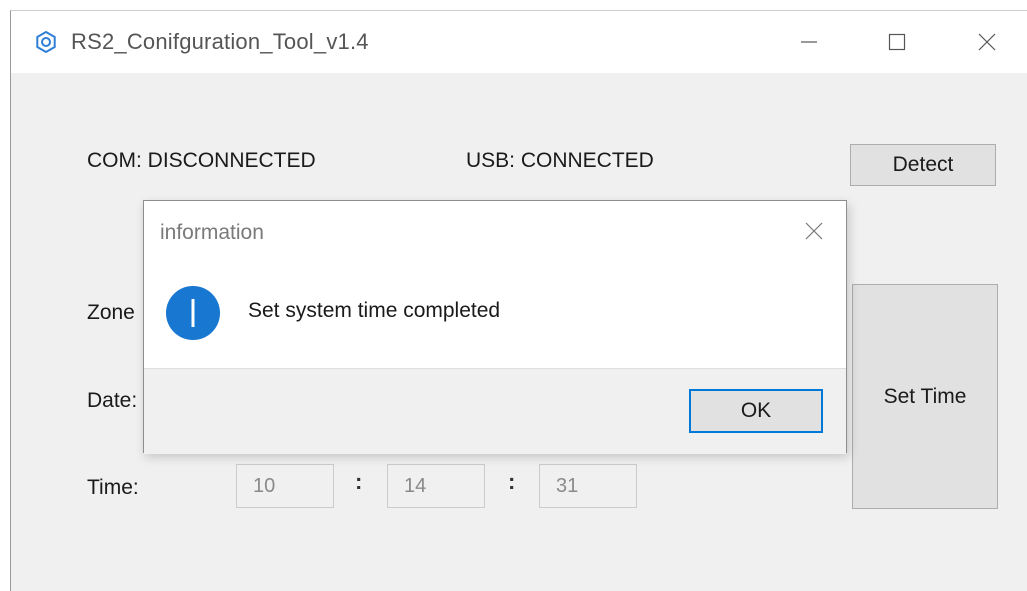 The width and height of the screenshot is (1027, 591). Describe the element at coordinates (113, 487) in the screenshot. I see `time-label: Time:` at that location.